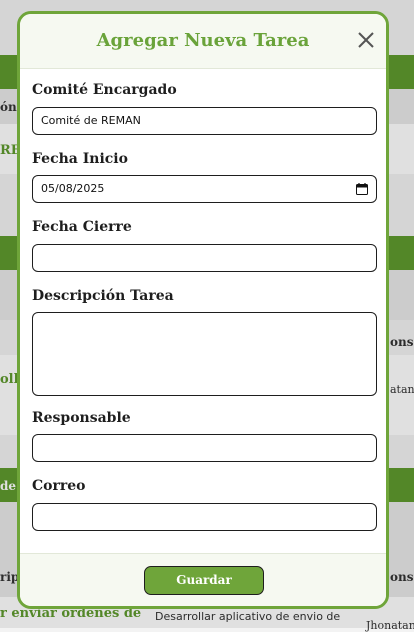 This screenshot has height=632, width=414. I want to click on save-button: Guardar, so click(204, 580).